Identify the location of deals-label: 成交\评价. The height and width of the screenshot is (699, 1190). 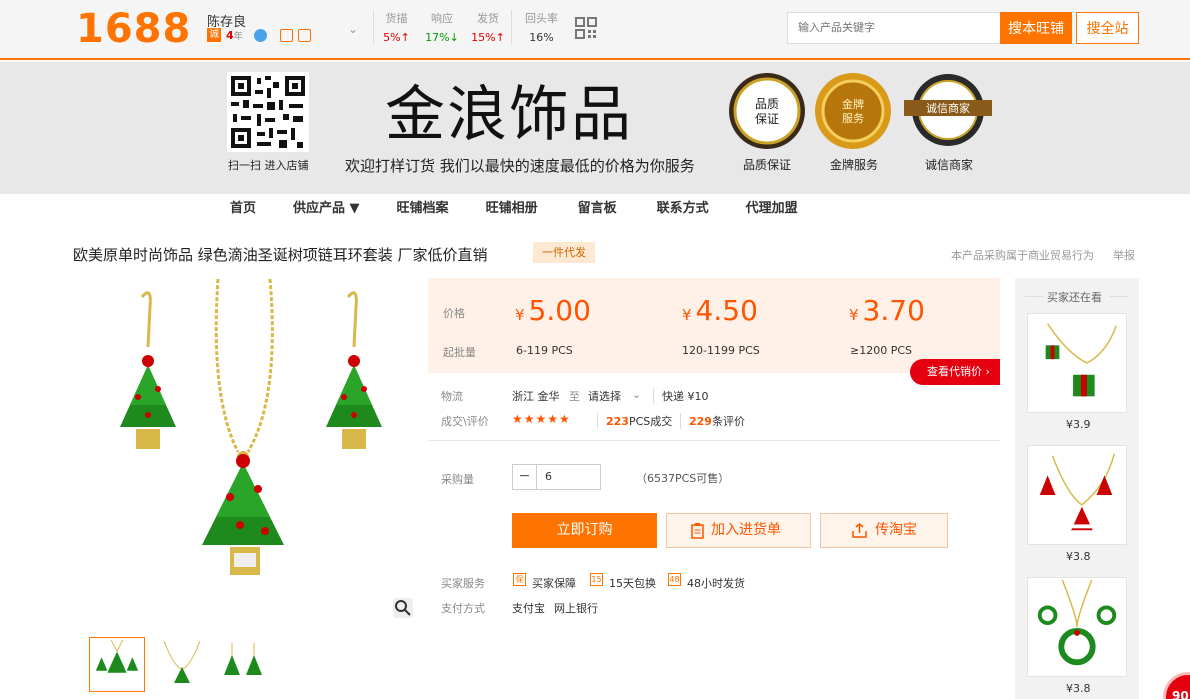
(465, 421).